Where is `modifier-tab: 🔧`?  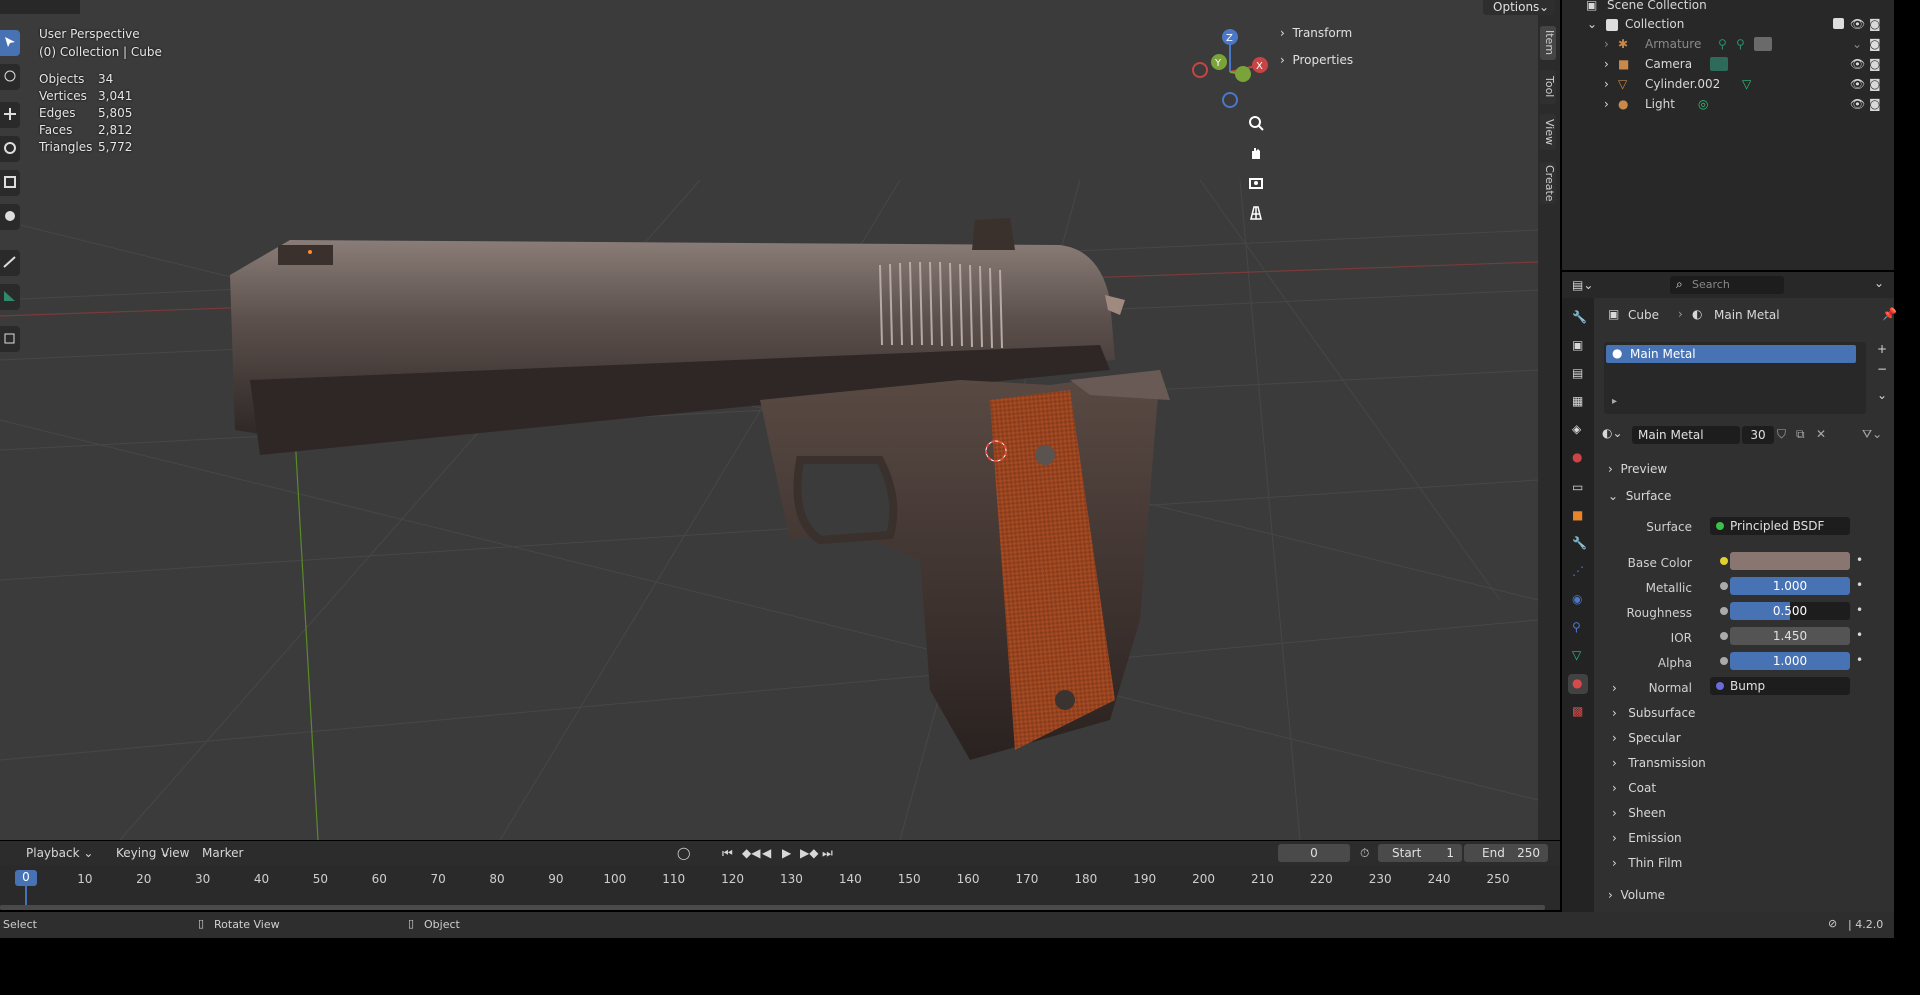
modifier-tab: 🔧 is located at coordinates (1578, 544).